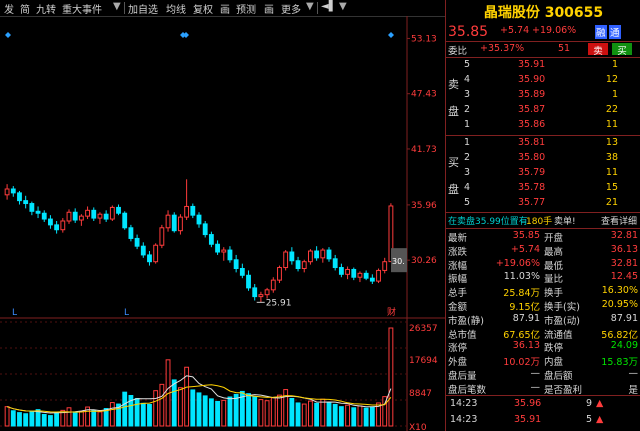 The width and height of the screenshot is (640, 431). What do you see at coordinates (539, 222) in the screenshot?
I see `notice-volume: 180手` at bounding box center [539, 222].